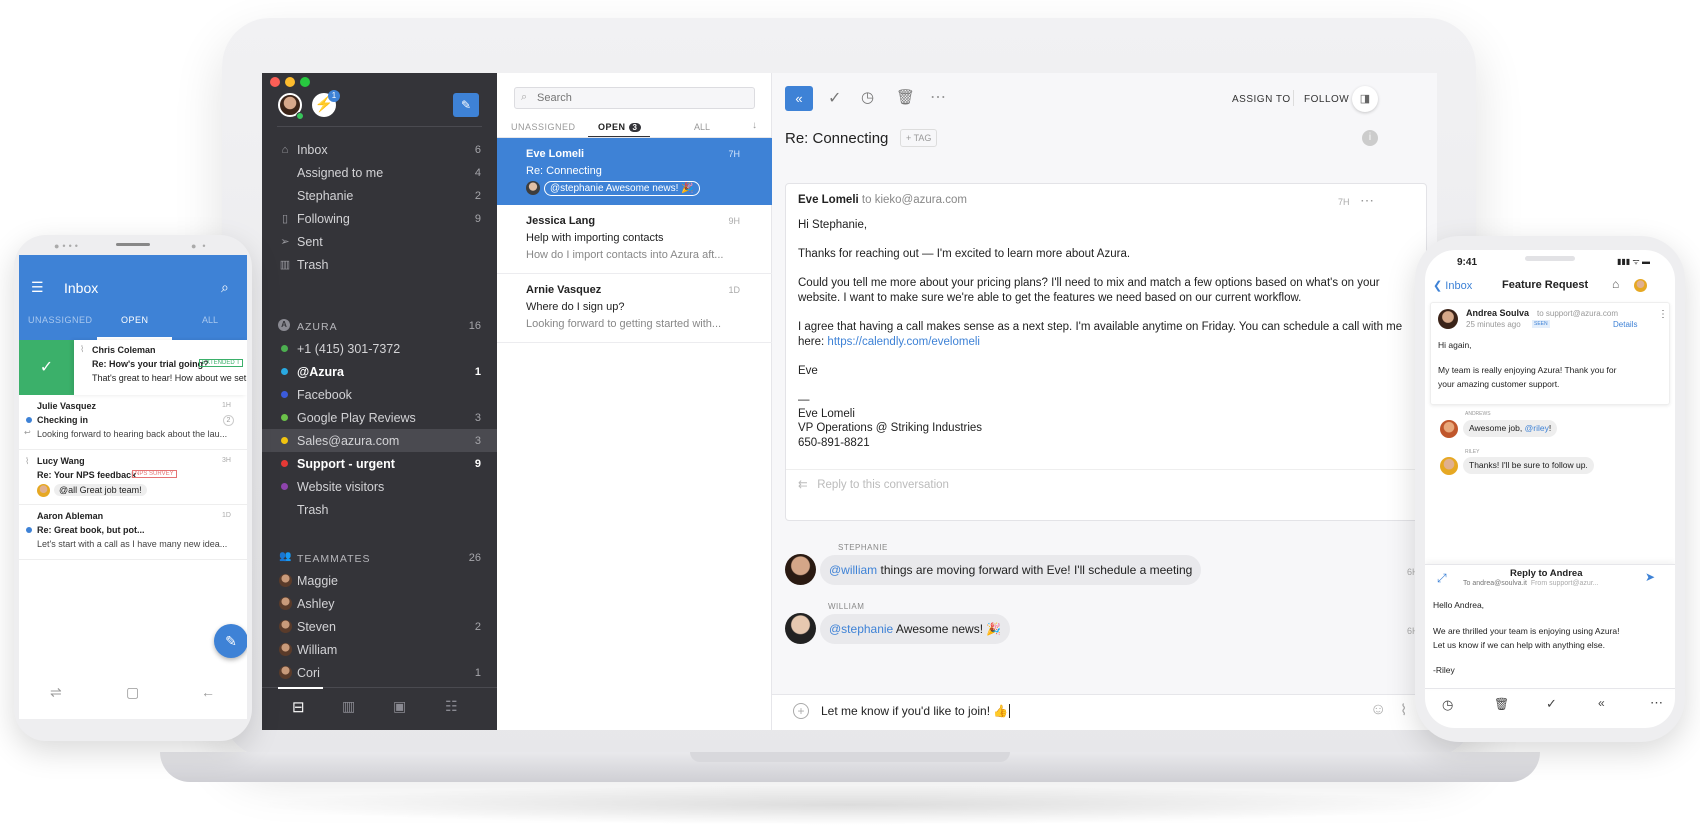 The width and height of the screenshot is (1700, 840). Describe the element at coordinates (754, 125) in the screenshot. I see `sort-icon: ↓` at that location.